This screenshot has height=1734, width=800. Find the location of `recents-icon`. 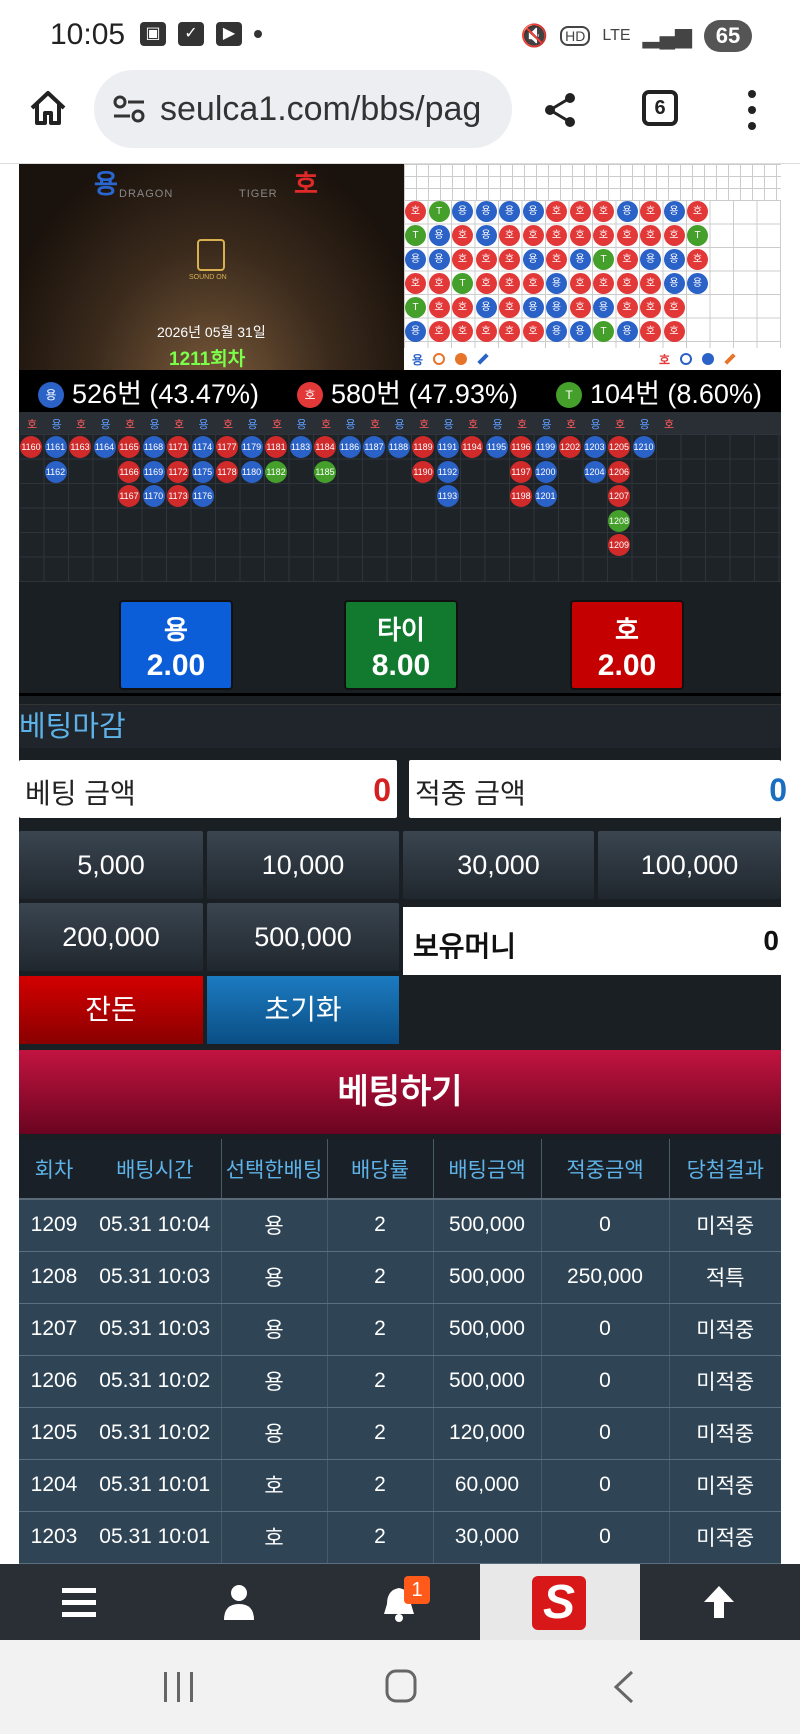

recents-icon is located at coordinates (179, 1687).